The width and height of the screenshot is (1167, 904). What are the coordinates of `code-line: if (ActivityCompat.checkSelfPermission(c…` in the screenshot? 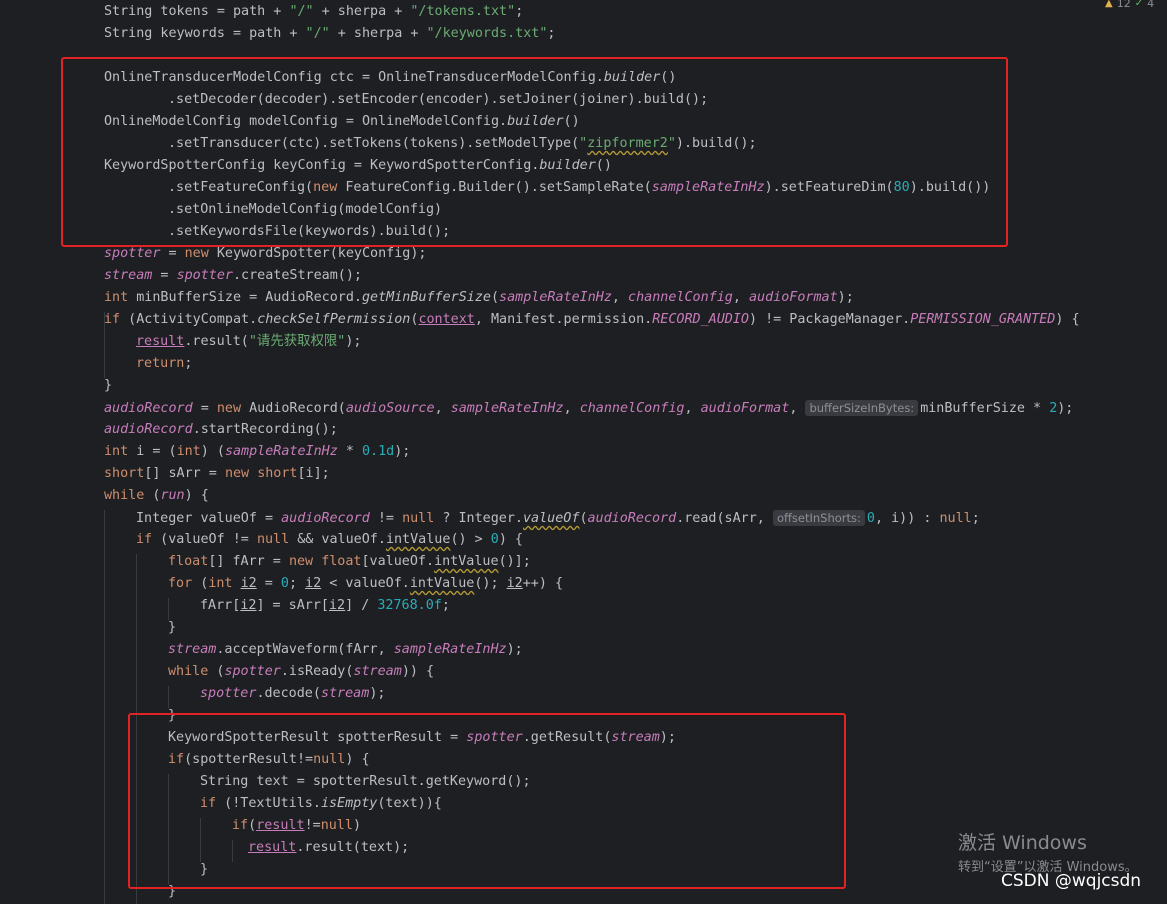 It's located at (592, 319).